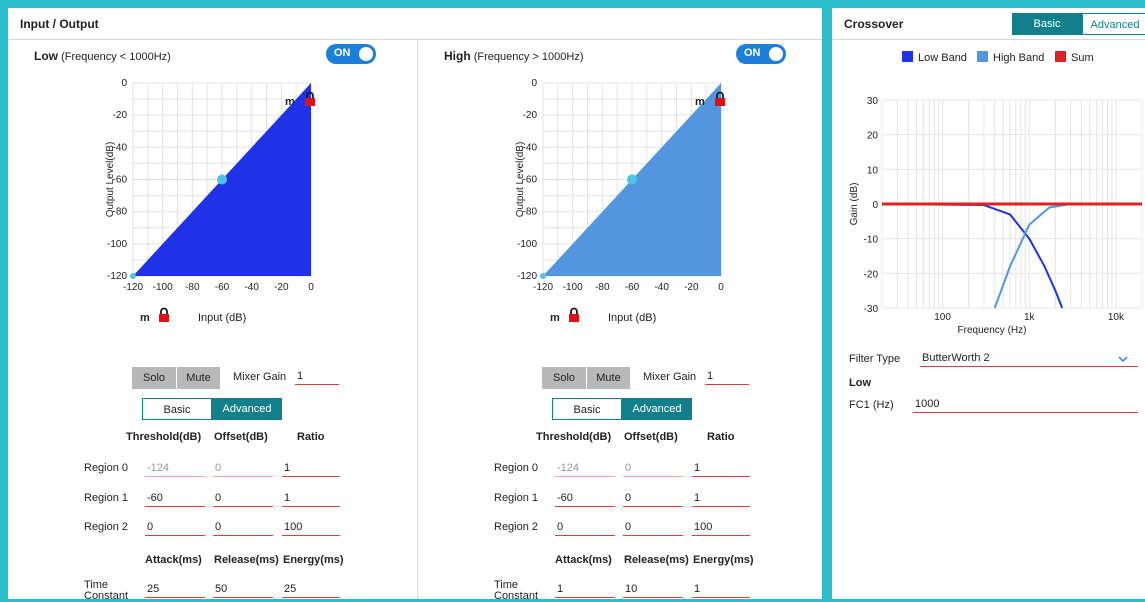 This screenshot has width=1145, height=602. What do you see at coordinates (516, 468) in the screenshot?
I see `region-label: Region 0` at bounding box center [516, 468].